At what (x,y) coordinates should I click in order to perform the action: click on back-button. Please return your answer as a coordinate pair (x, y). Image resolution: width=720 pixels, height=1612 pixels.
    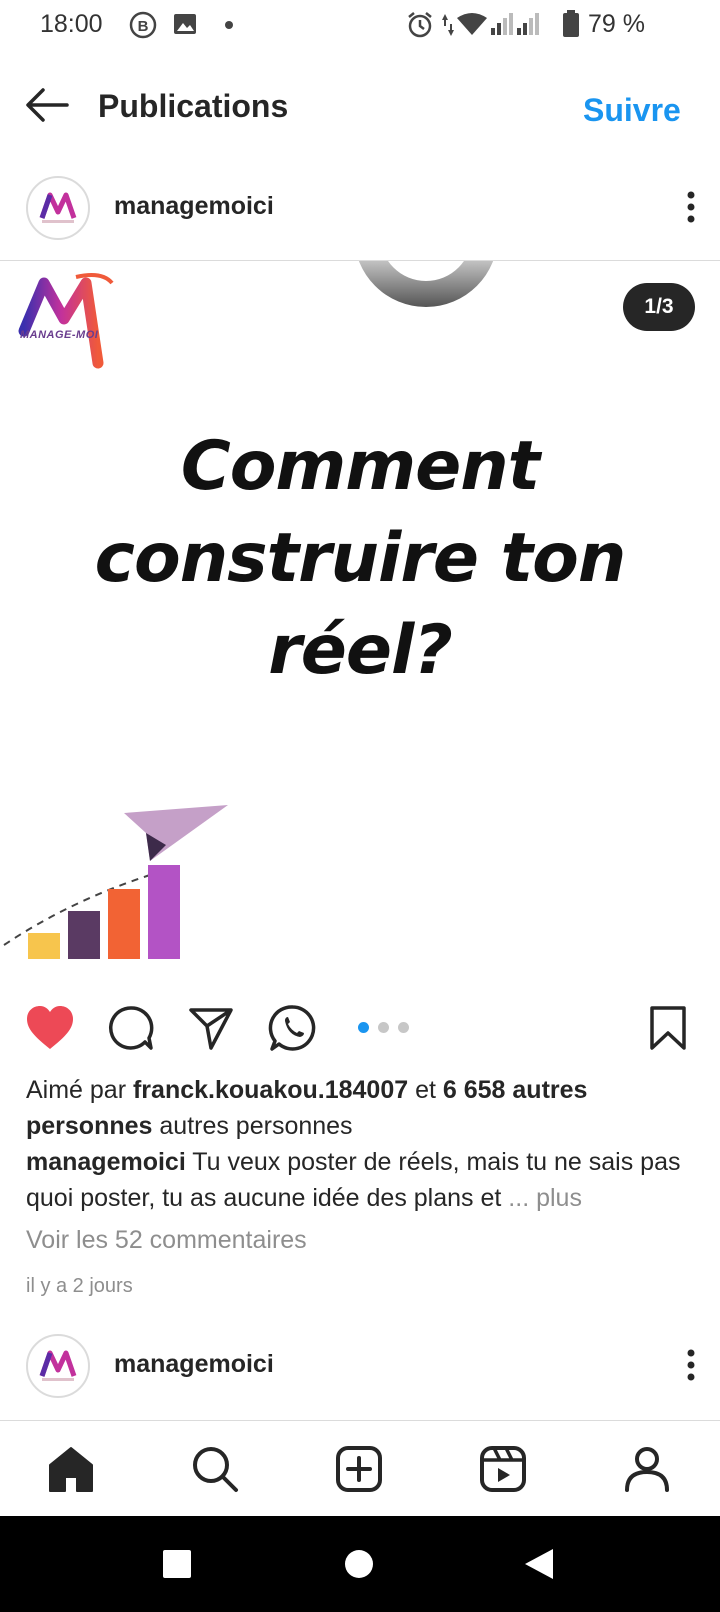
    Looking at the image, I should click on (47, 106).